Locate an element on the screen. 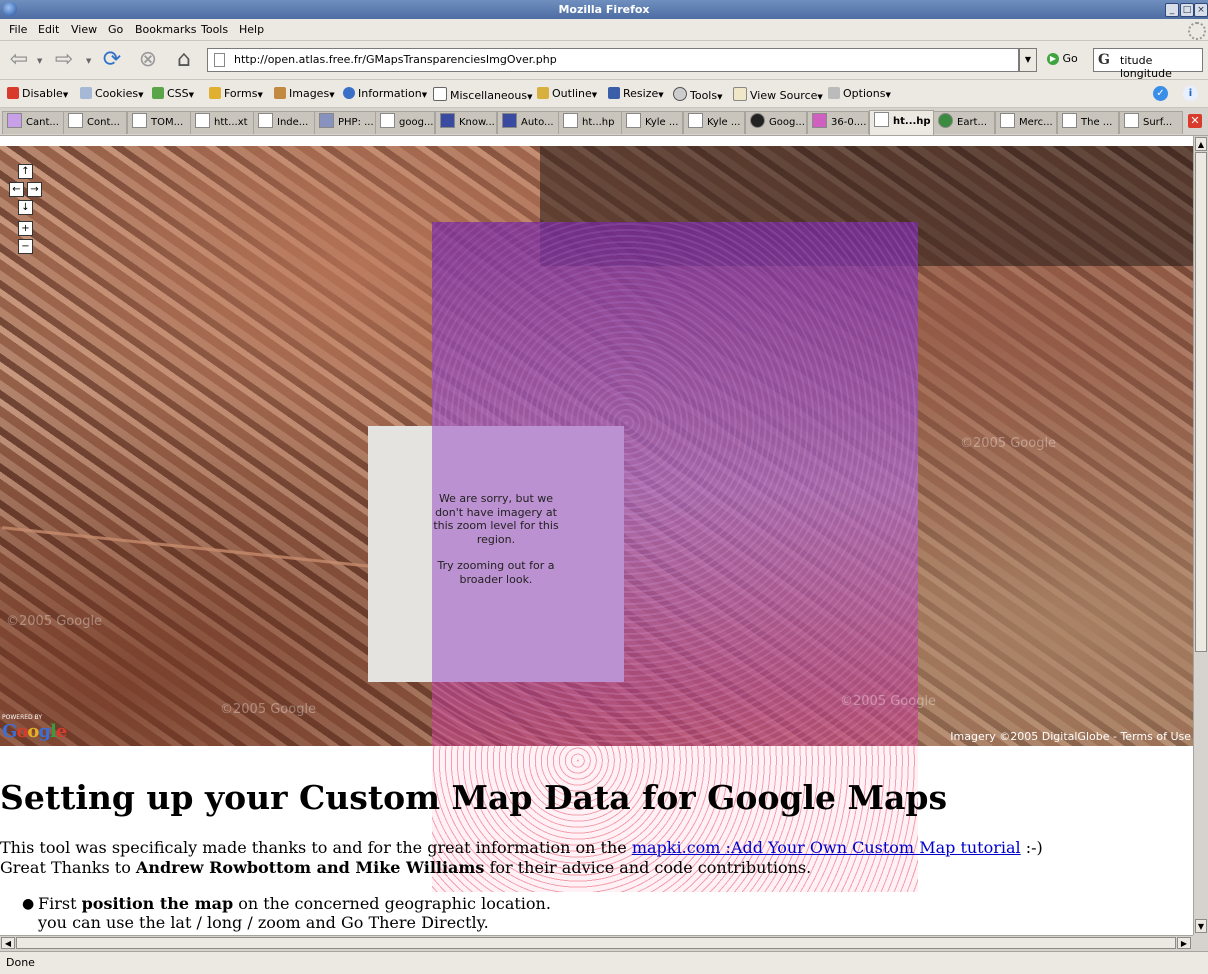 The width and height of the screenshot is (1208, 974). tools-icon is located at coordinates (680, 94).